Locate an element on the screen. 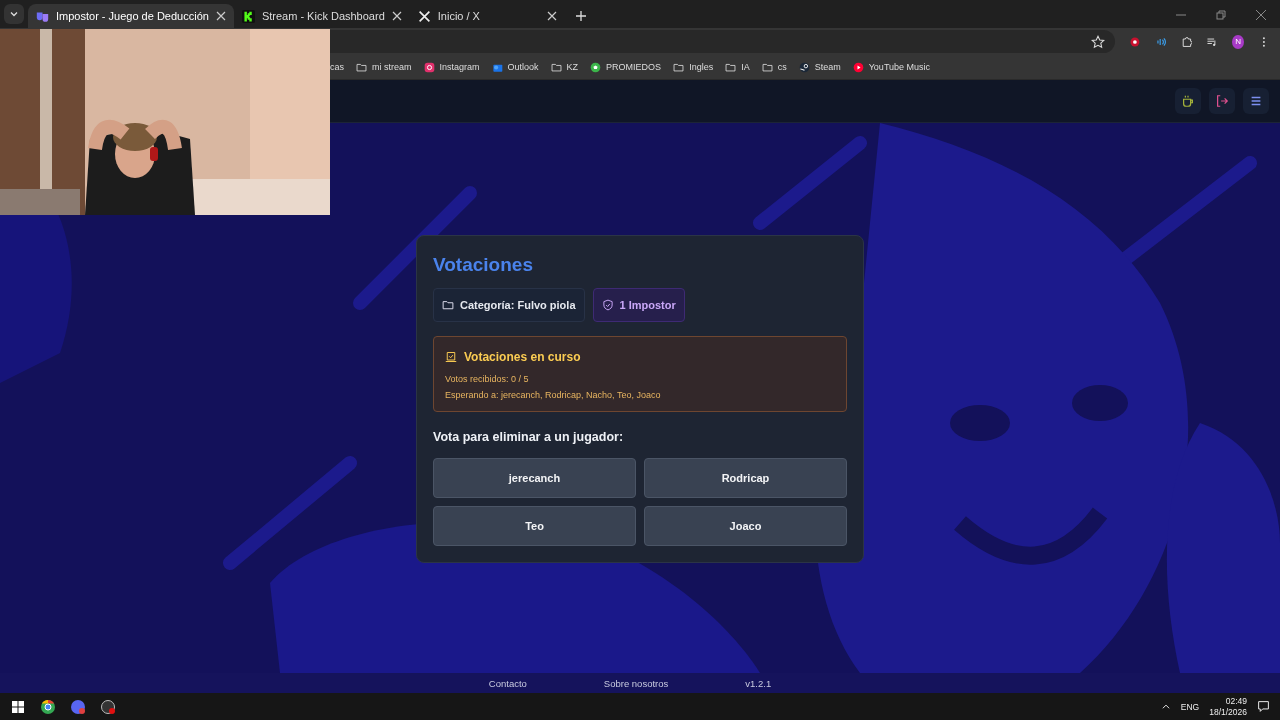 The height and width of the screenshot is (720, 1280). bookmark: IA is located at coordinates (737, 67).